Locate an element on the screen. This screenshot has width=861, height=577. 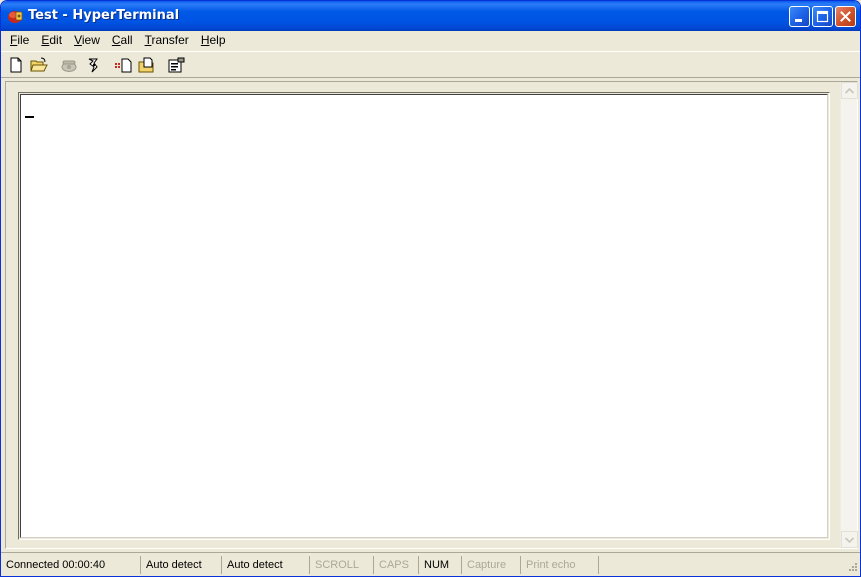
maximize-button is located at coordinates (822, 16).